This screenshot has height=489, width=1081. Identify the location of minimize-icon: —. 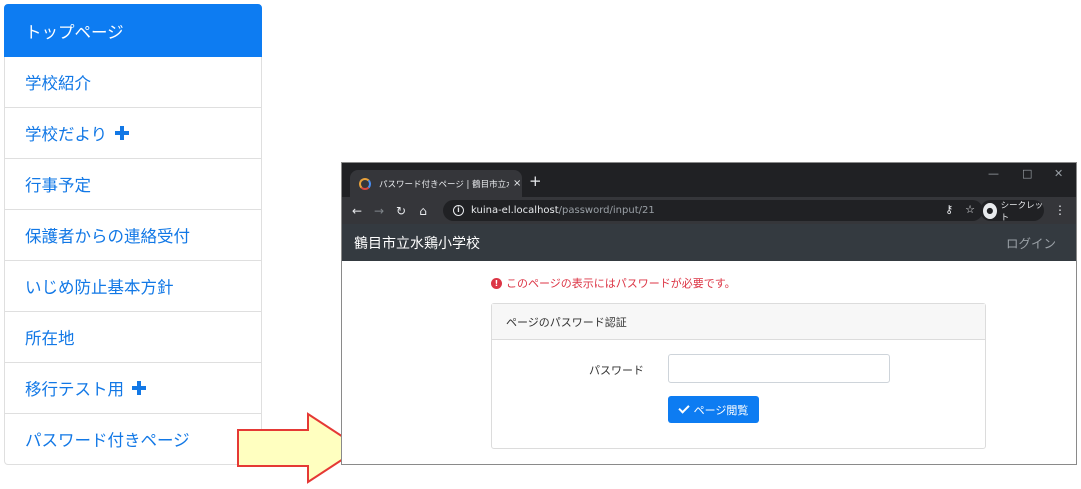
(993, 173).